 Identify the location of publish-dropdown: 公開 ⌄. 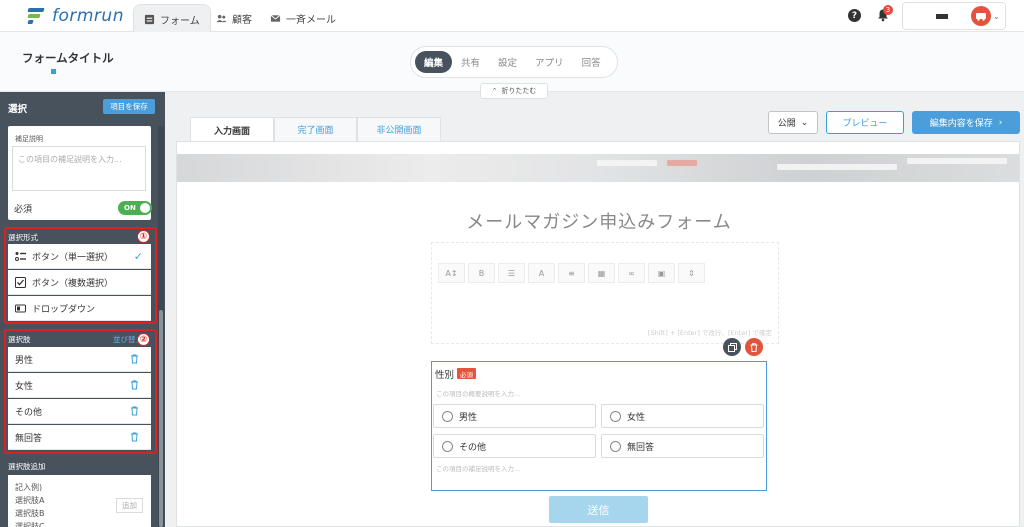
(793, 122).